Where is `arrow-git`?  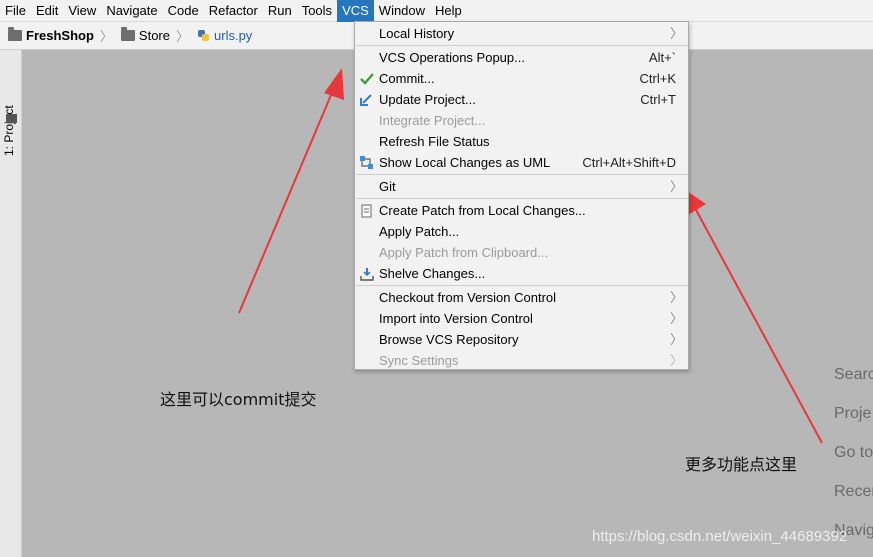 arrow-git is located at coordinates (753, 316).